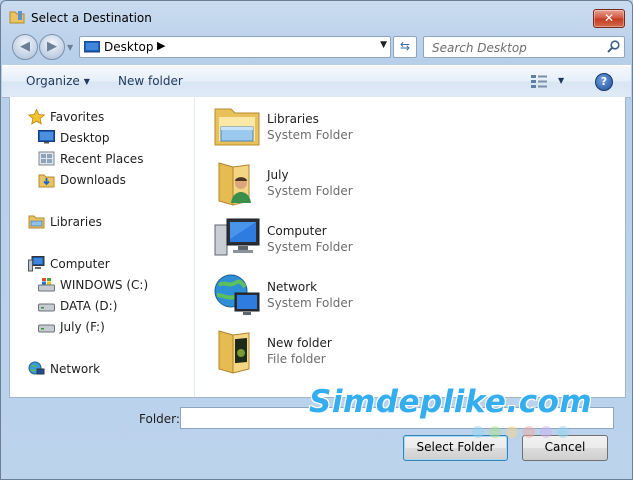 The width and height of the screenshot is (633, 480). What do you see at coordinates (363, 297) in the screenshot?
I see `list-item-network: Network System Folder` at bounding box center [363, 297].